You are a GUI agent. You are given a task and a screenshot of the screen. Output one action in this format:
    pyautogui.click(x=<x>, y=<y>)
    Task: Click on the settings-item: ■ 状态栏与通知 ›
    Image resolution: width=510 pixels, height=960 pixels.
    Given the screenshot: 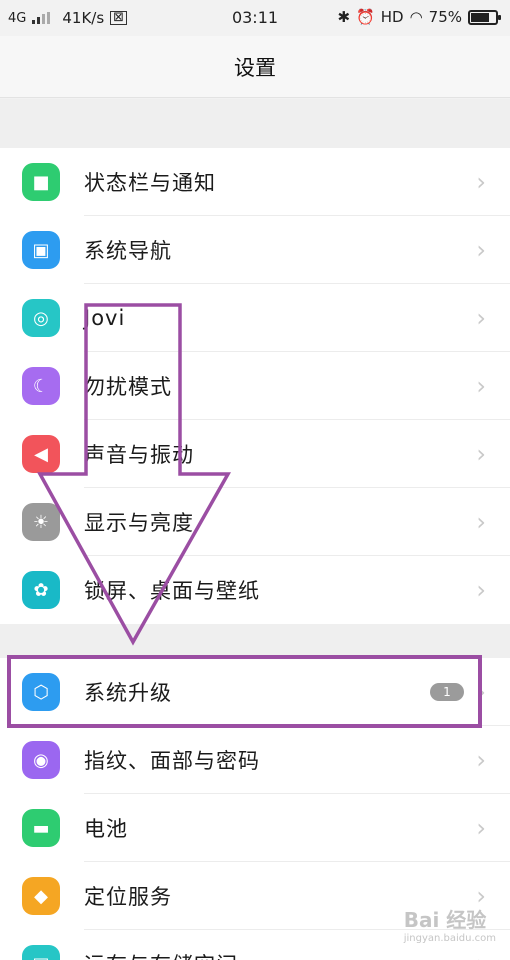 What is the action you would take?
    pyautogui.click(x=255, y=182)
    